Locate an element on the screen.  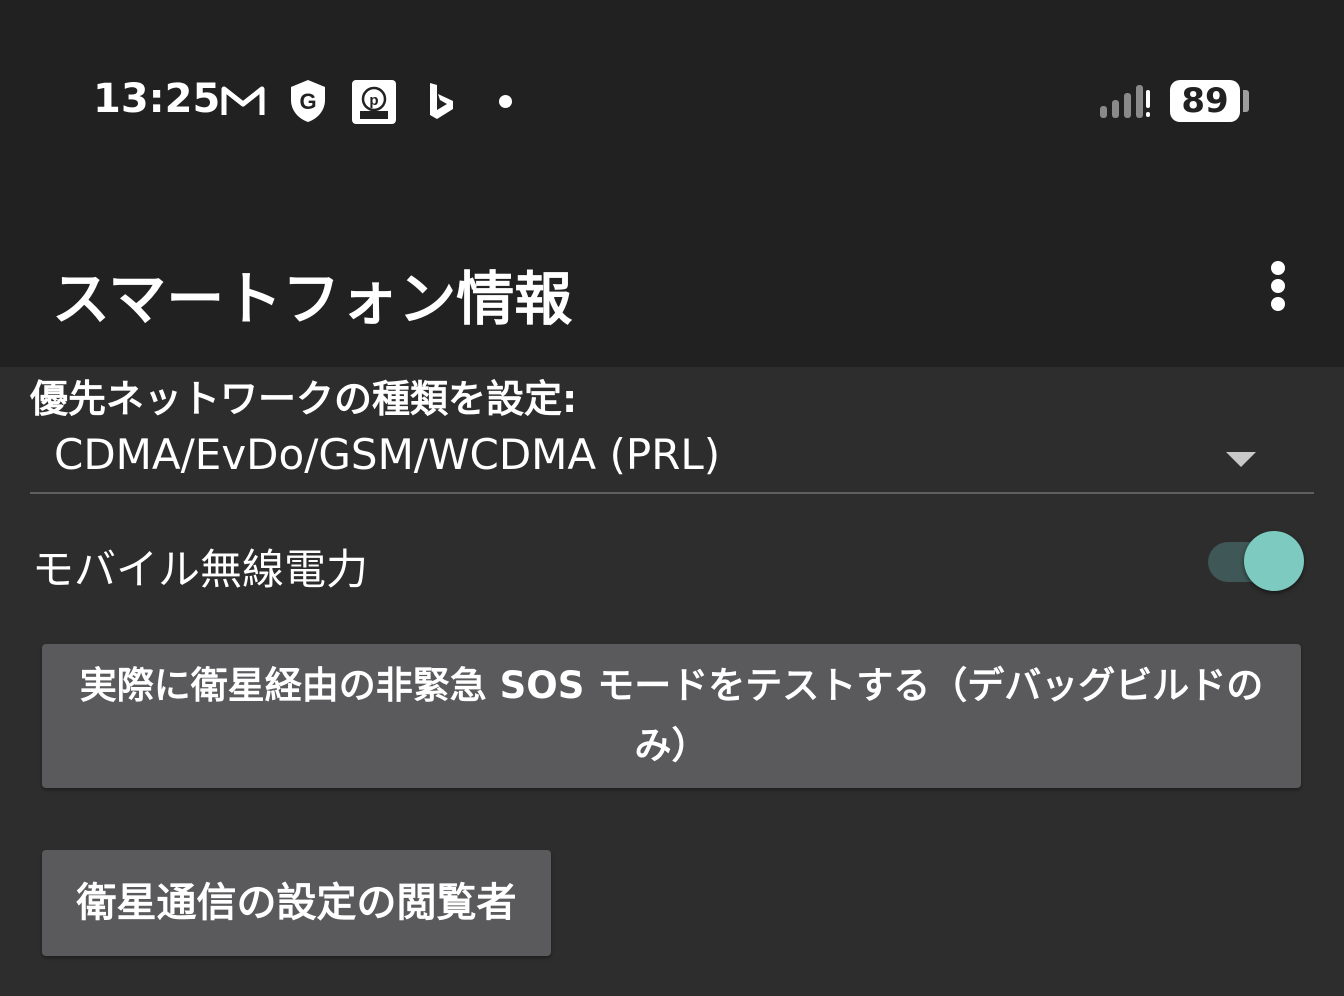
sos-test-button: 実際に衛星経由の非緊急 SOS モードをテストする（デバッグビルドのみ） is located at coordinates (671, 716).